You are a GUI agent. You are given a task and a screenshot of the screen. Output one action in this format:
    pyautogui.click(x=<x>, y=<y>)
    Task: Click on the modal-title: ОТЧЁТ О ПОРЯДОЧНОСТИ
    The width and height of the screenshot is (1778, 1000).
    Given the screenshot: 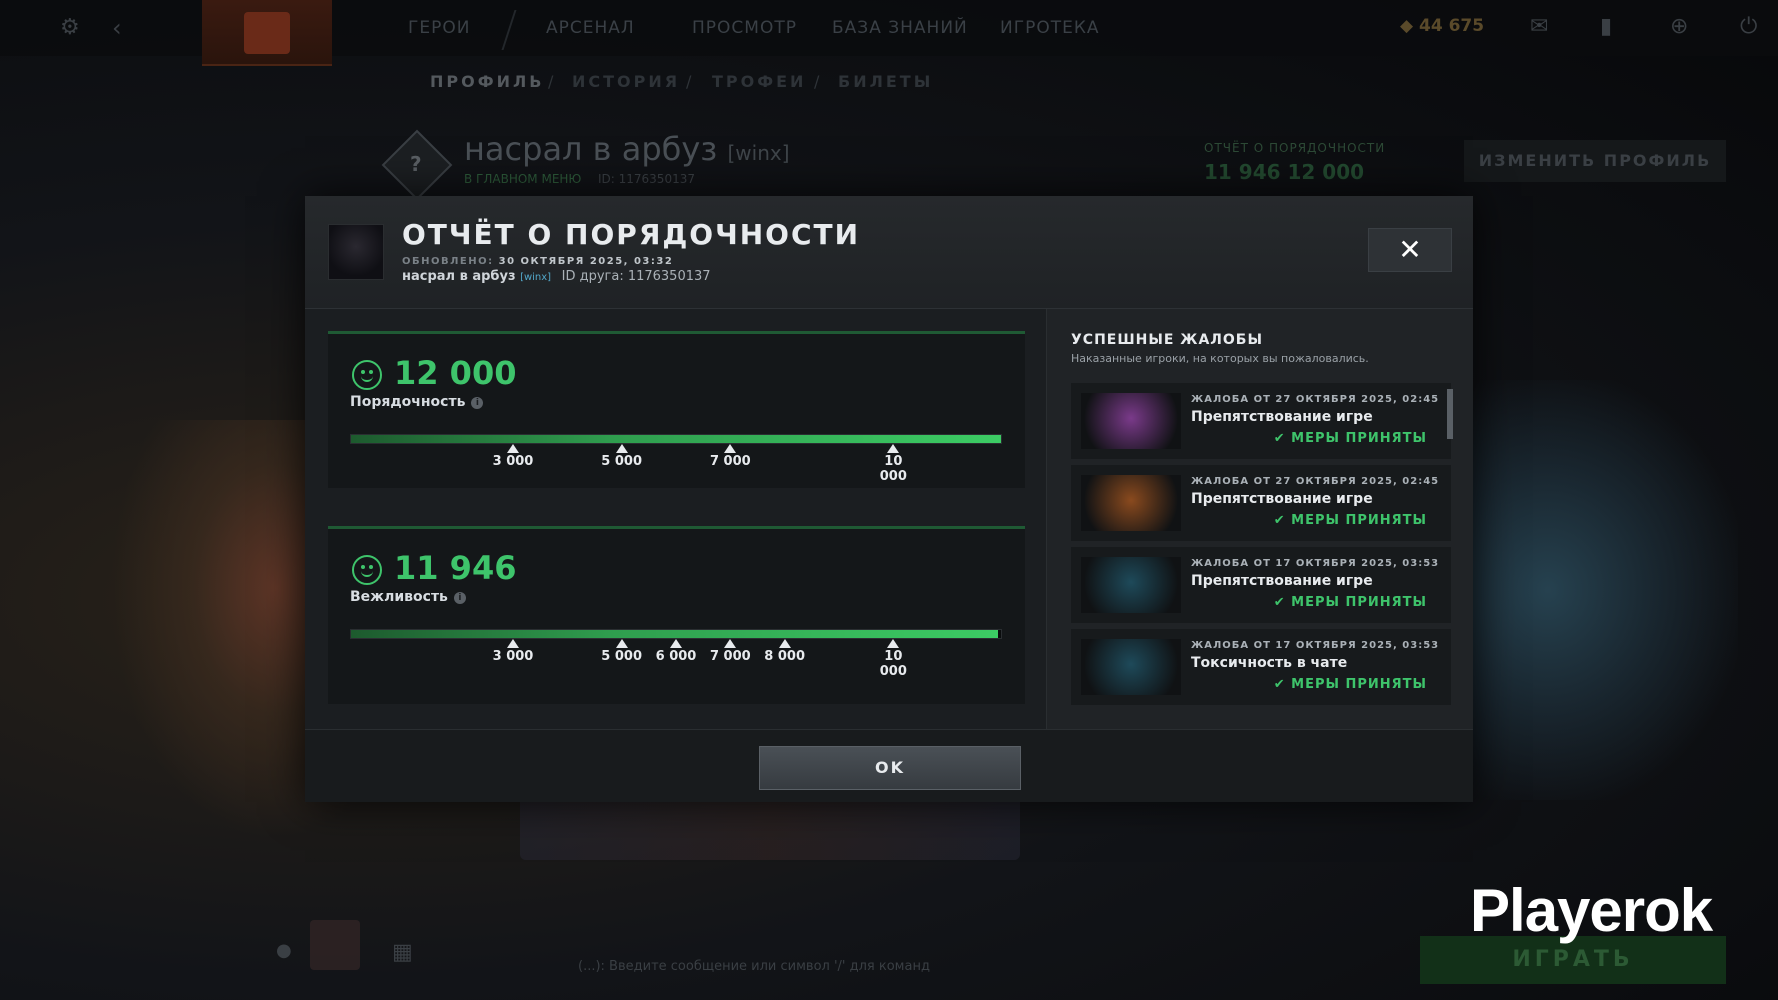 What is the action you would take?
    pyautogui.click(x=631, y=234)
    